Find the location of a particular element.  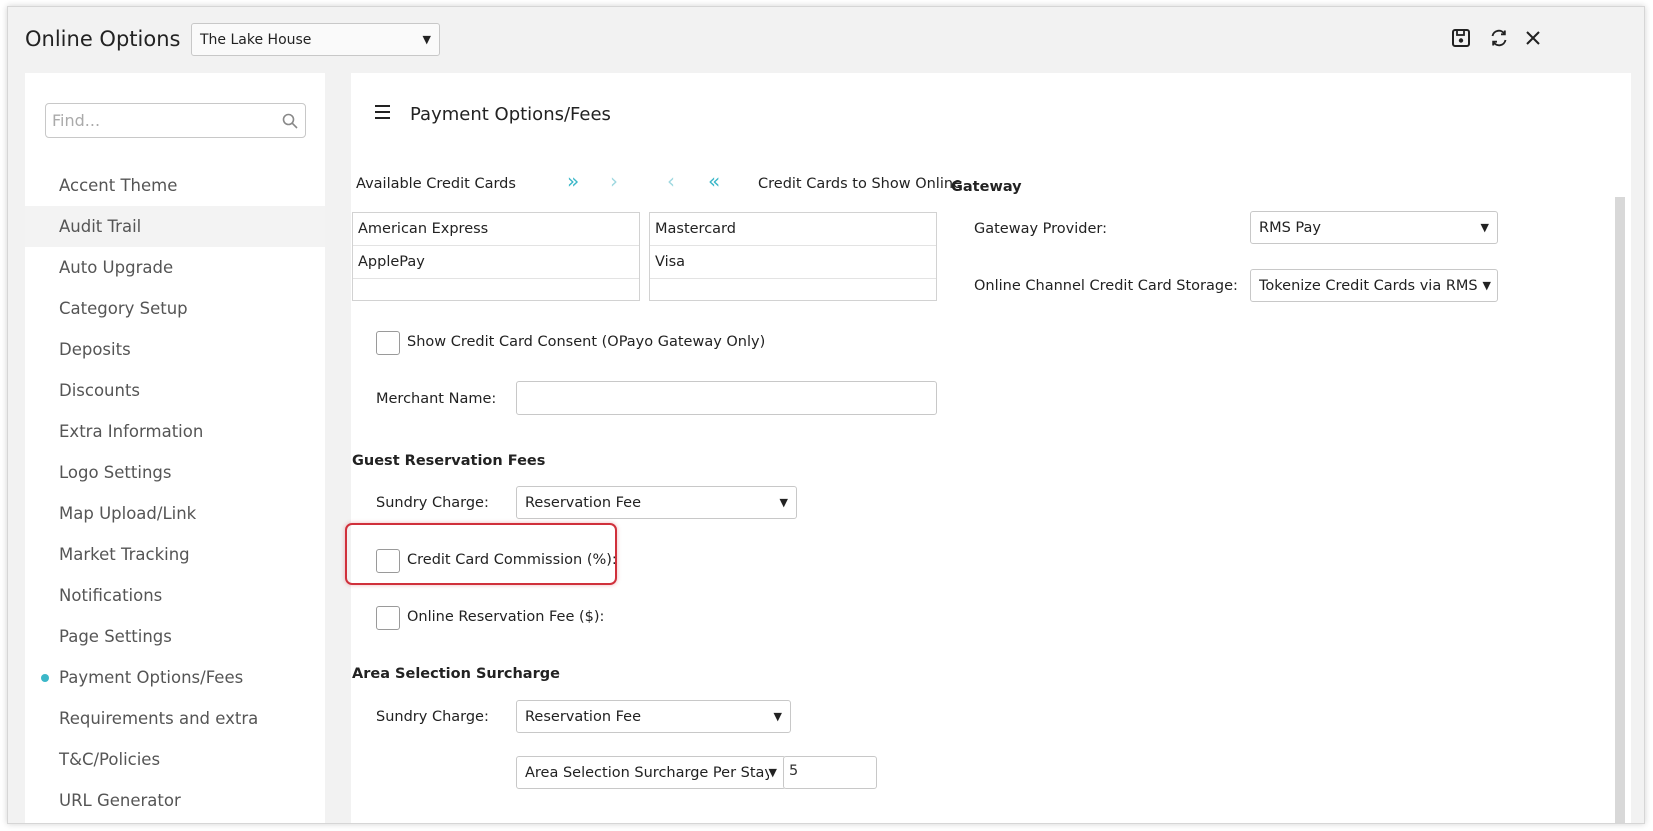

sidebar-item-label: Discounts is located at coordinates (100, 390).